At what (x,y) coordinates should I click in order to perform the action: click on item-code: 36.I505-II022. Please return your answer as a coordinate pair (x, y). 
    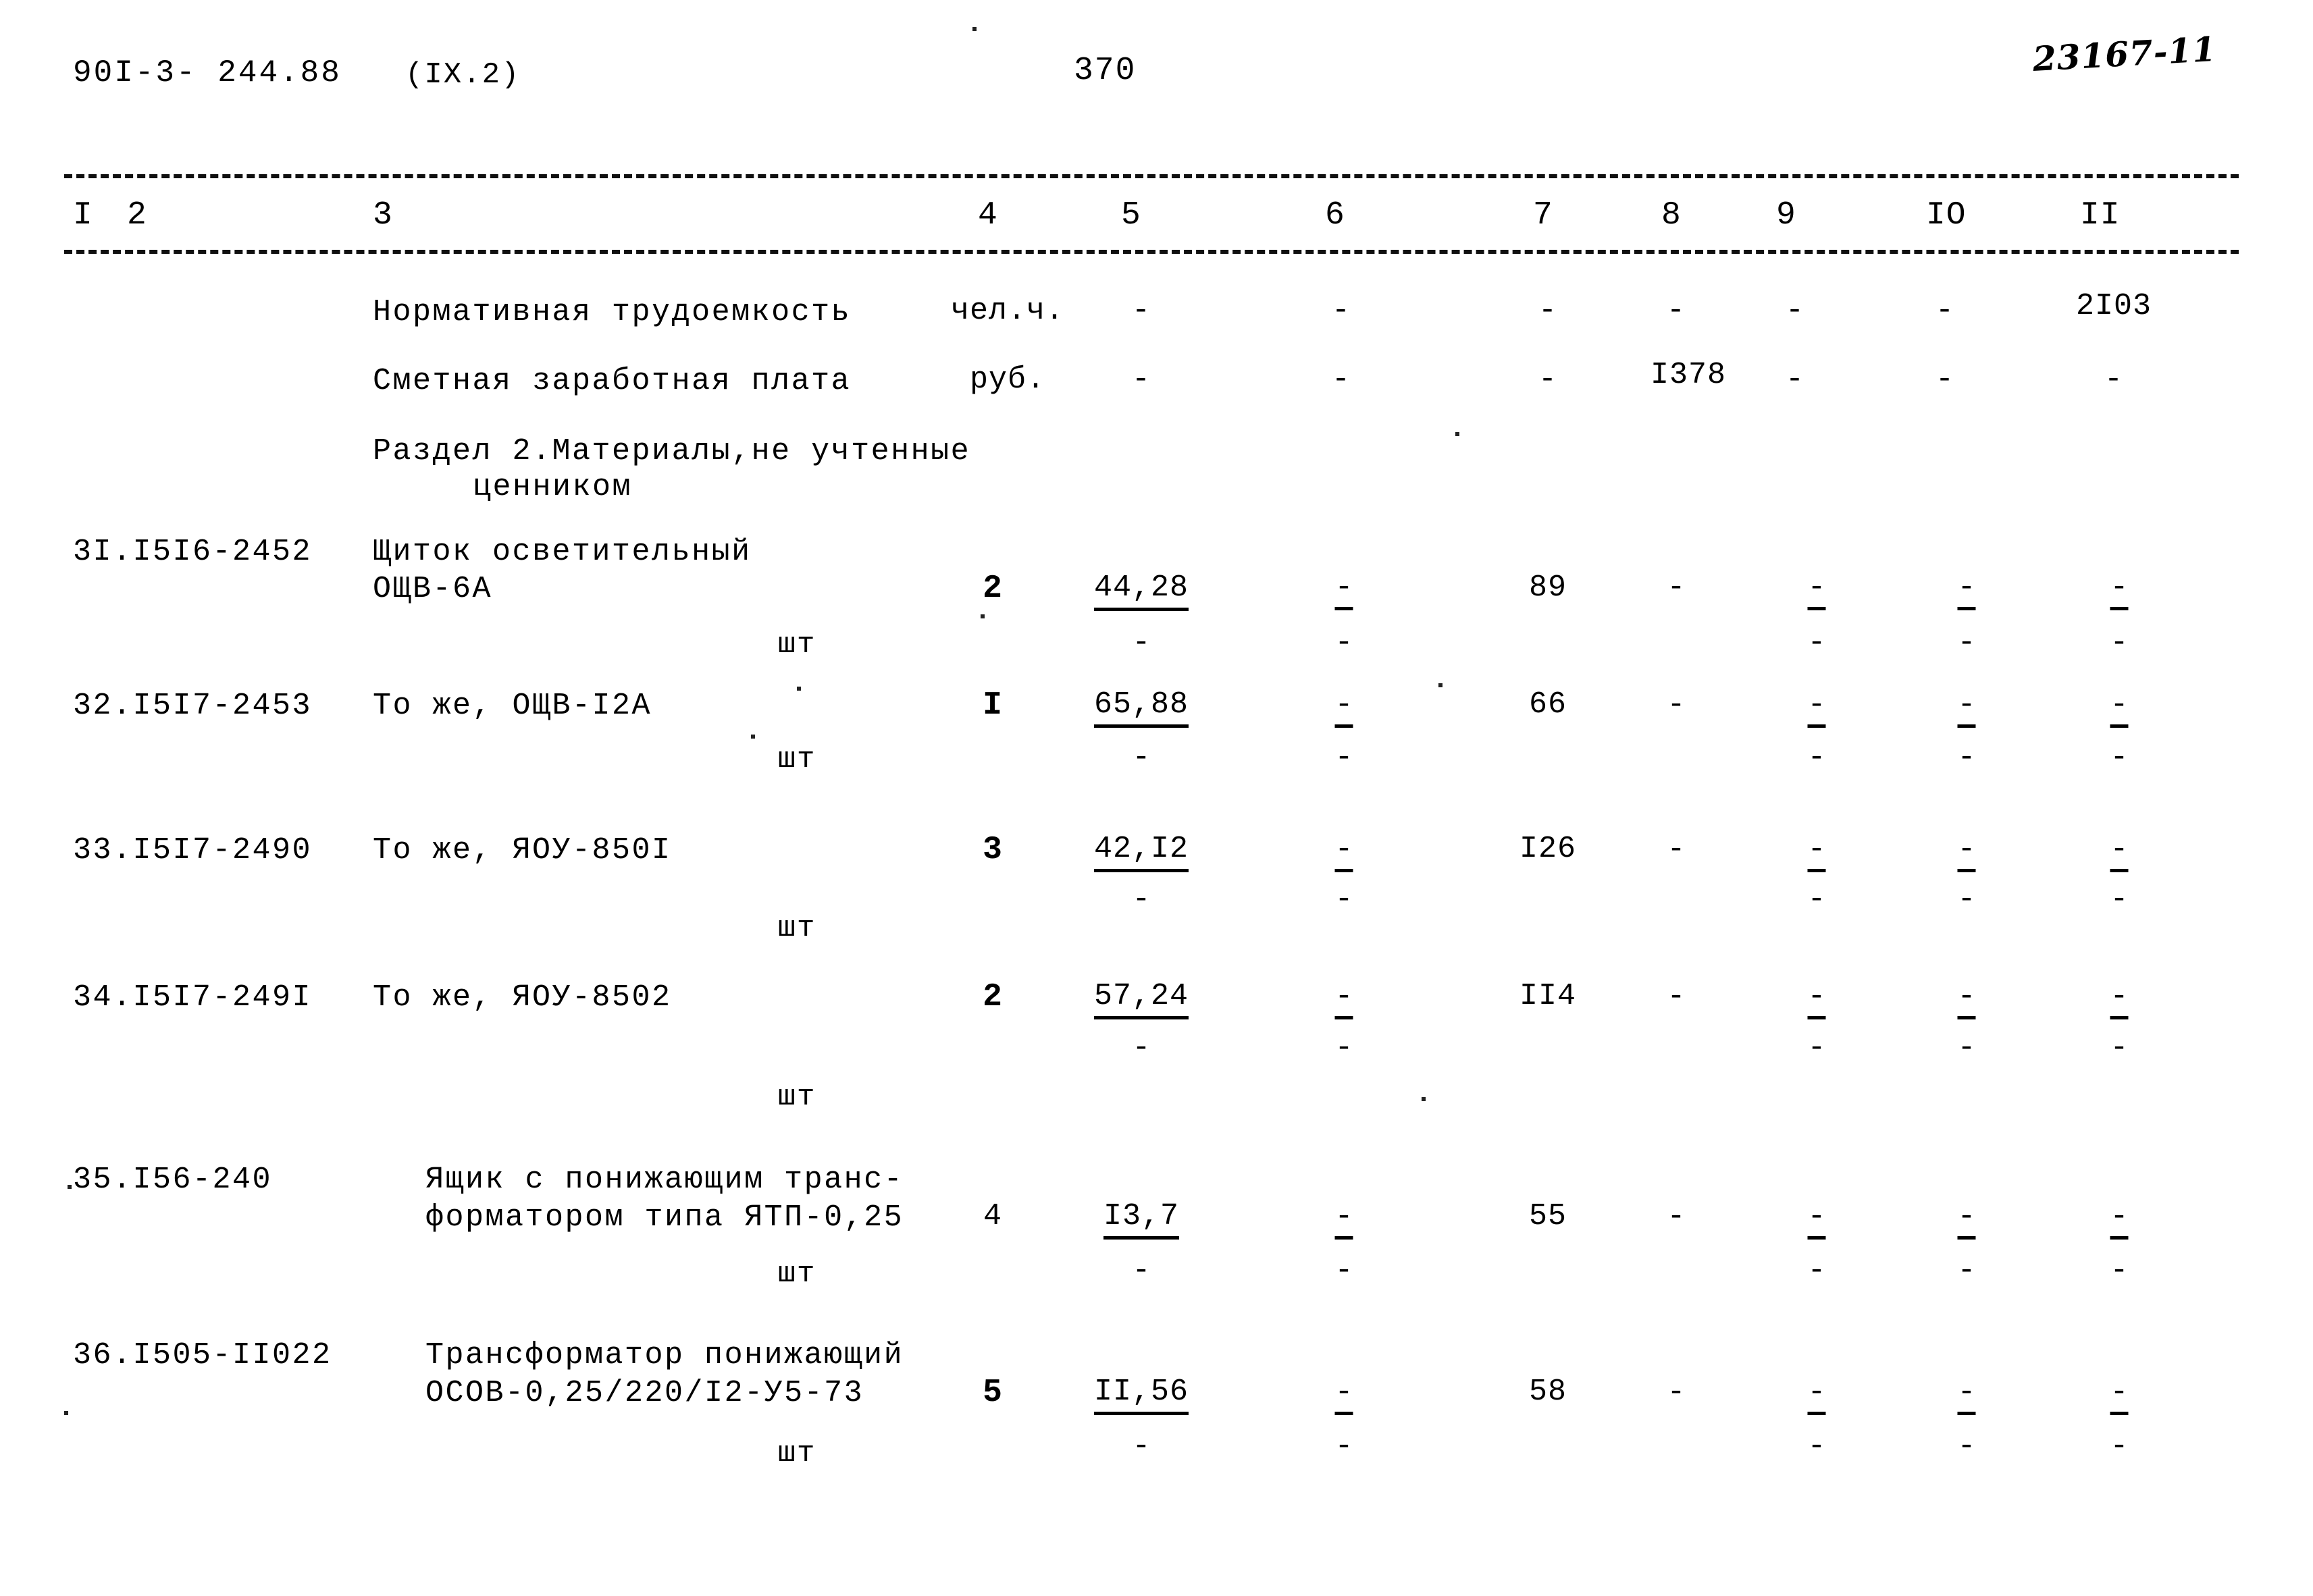
    Looking at the image, I should click on (203, 1355).